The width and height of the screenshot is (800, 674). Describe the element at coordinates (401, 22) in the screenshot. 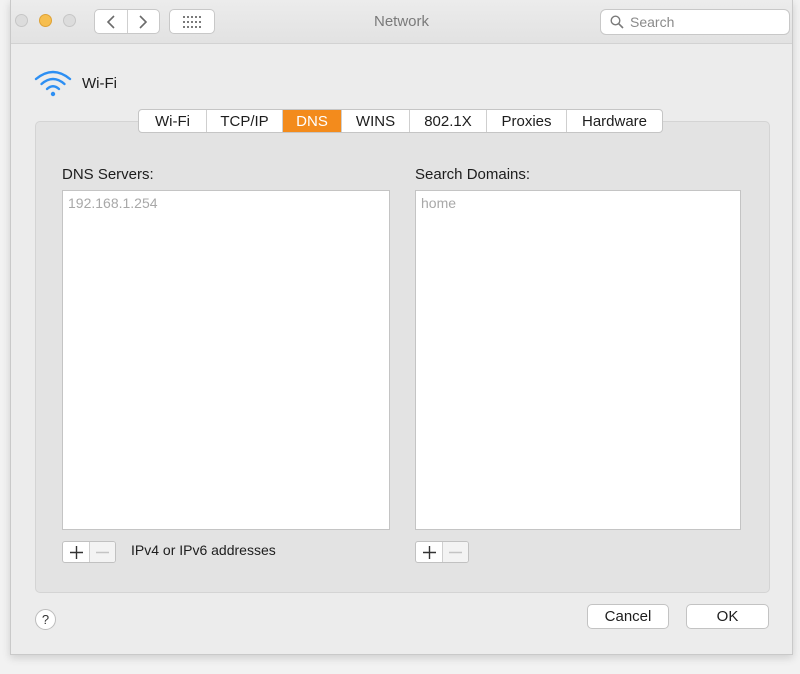

I see `titlebar: Network` at that location.